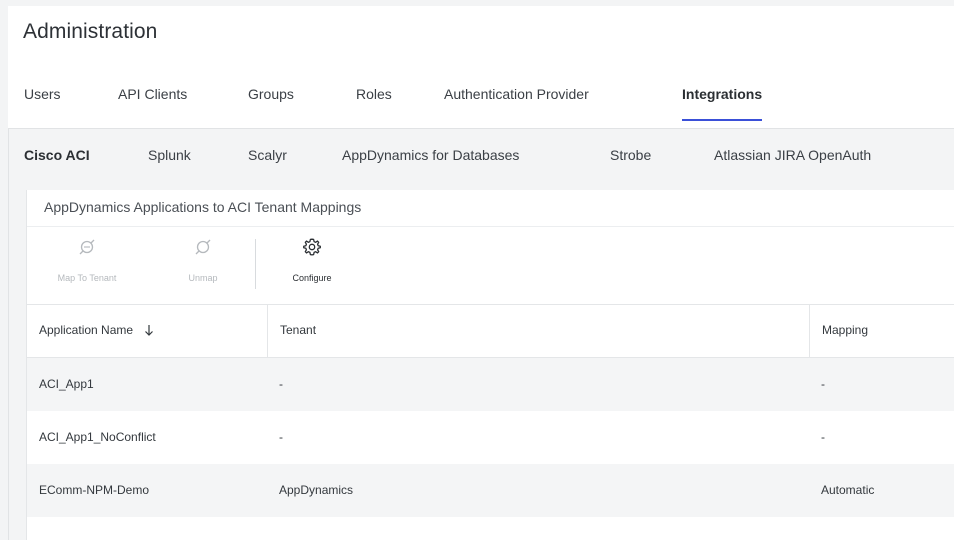 This screenshot has width=954, height=540. I want to click on tab-api-clients: API Clients, so click(152, 94).